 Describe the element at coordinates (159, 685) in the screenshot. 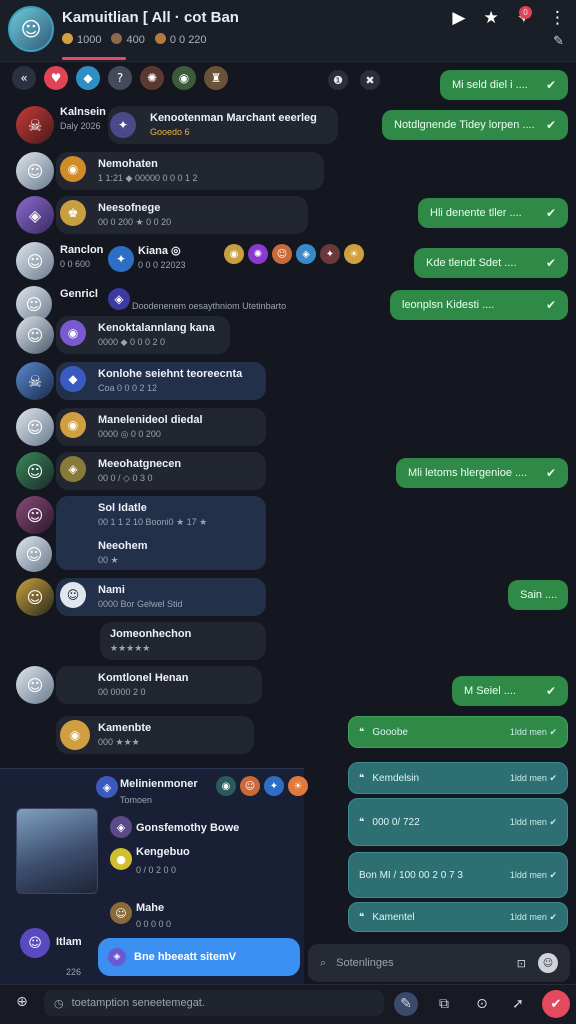

I see `message-bubble: Komtlonel Henan 00 0000 2 0` at that location.